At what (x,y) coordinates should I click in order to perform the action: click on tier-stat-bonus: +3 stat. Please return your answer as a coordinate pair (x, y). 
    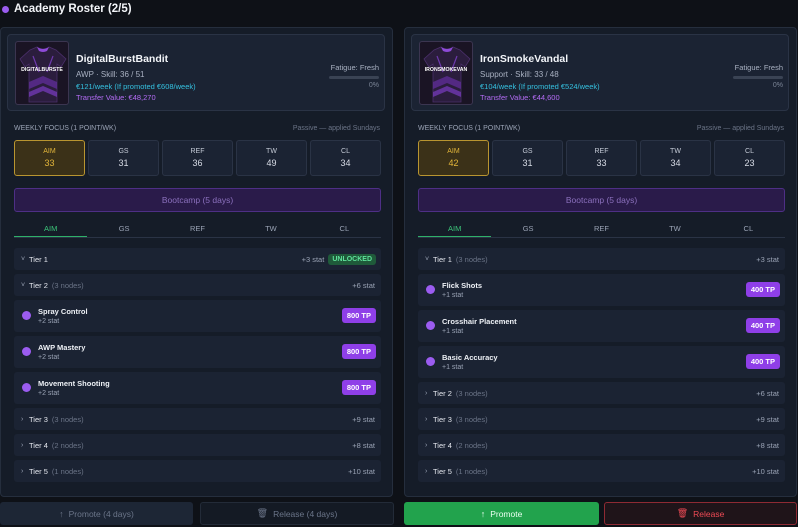
    Looking at the image, I should click on (313, 259).